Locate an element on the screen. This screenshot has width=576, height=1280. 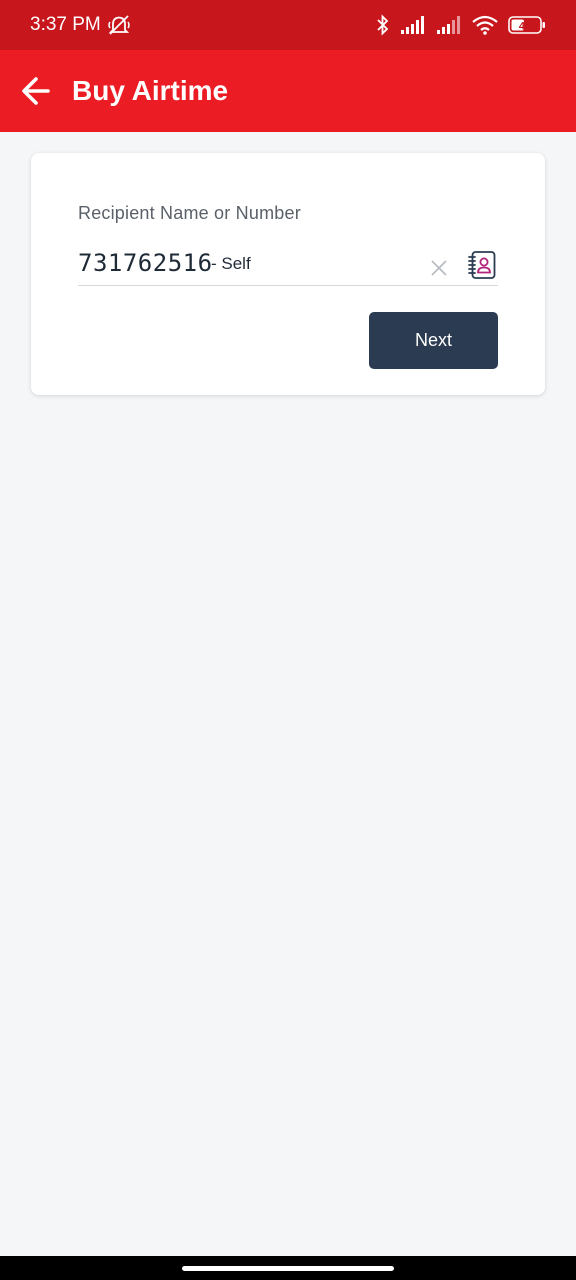
bluetooth-icon is located at coordinates (383, 25).